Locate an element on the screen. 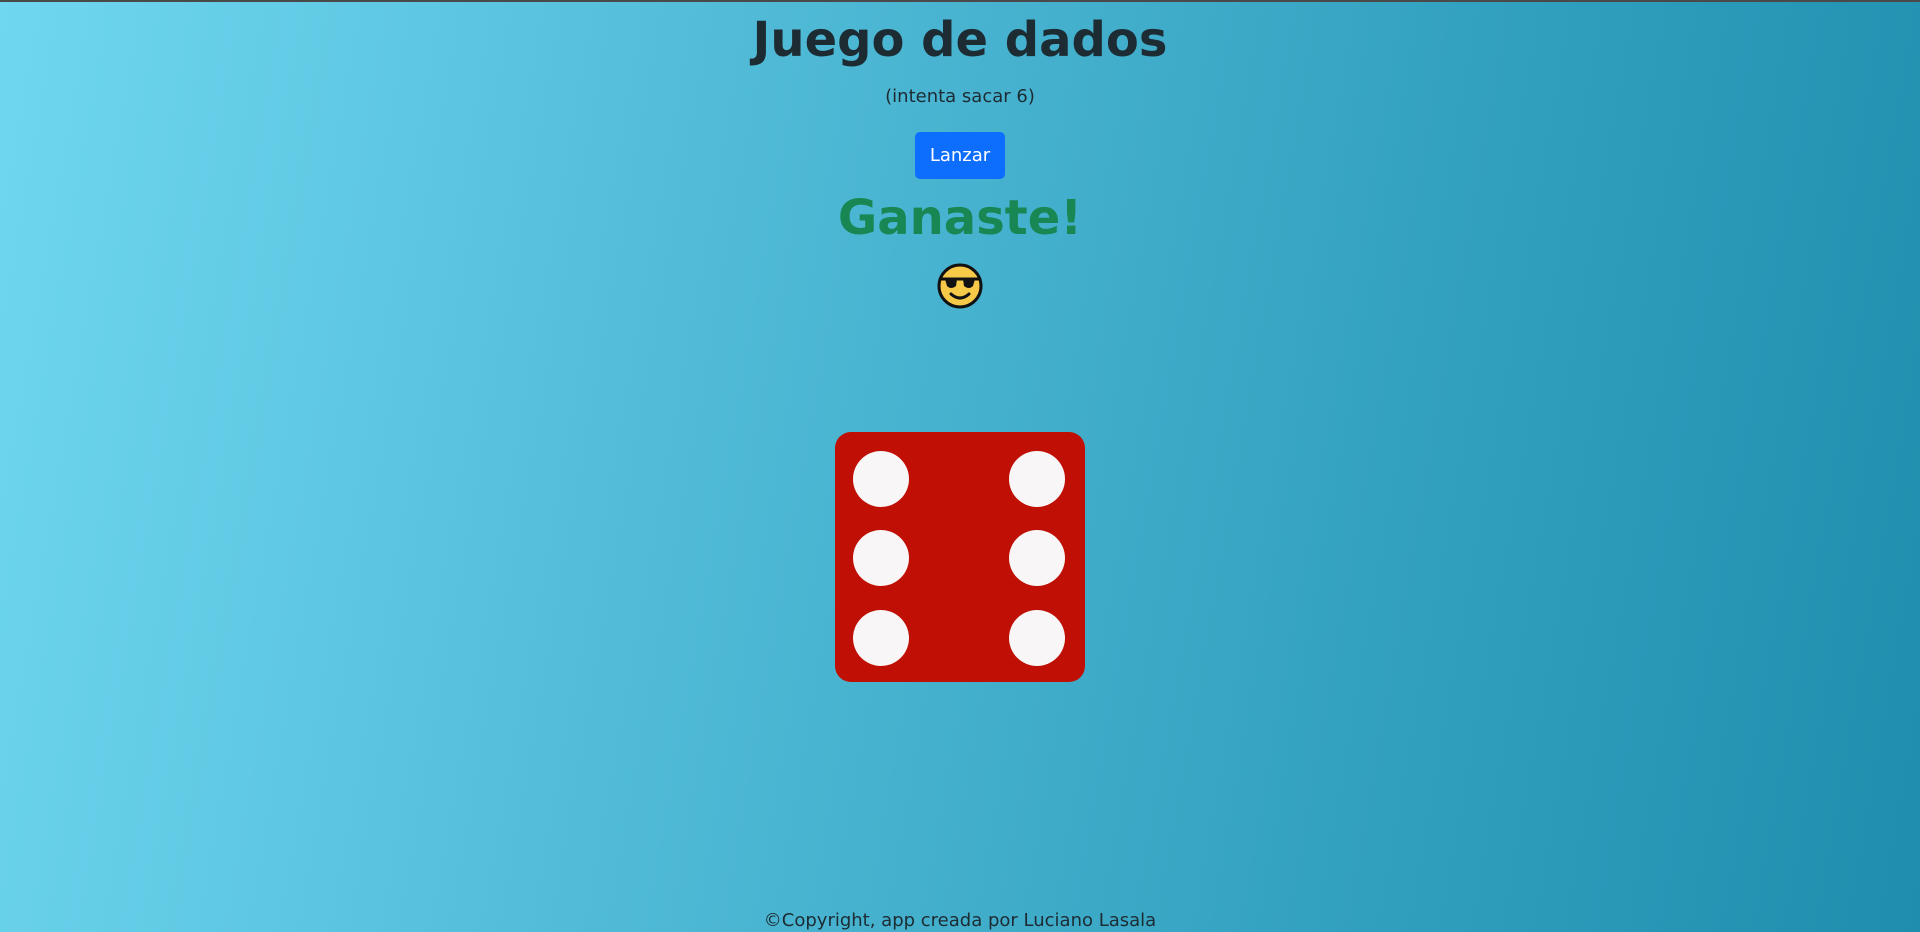 The width and height of the screenshot is (1920, 932). sunglasses-smiley-icon is located at coordinates (960, 286).